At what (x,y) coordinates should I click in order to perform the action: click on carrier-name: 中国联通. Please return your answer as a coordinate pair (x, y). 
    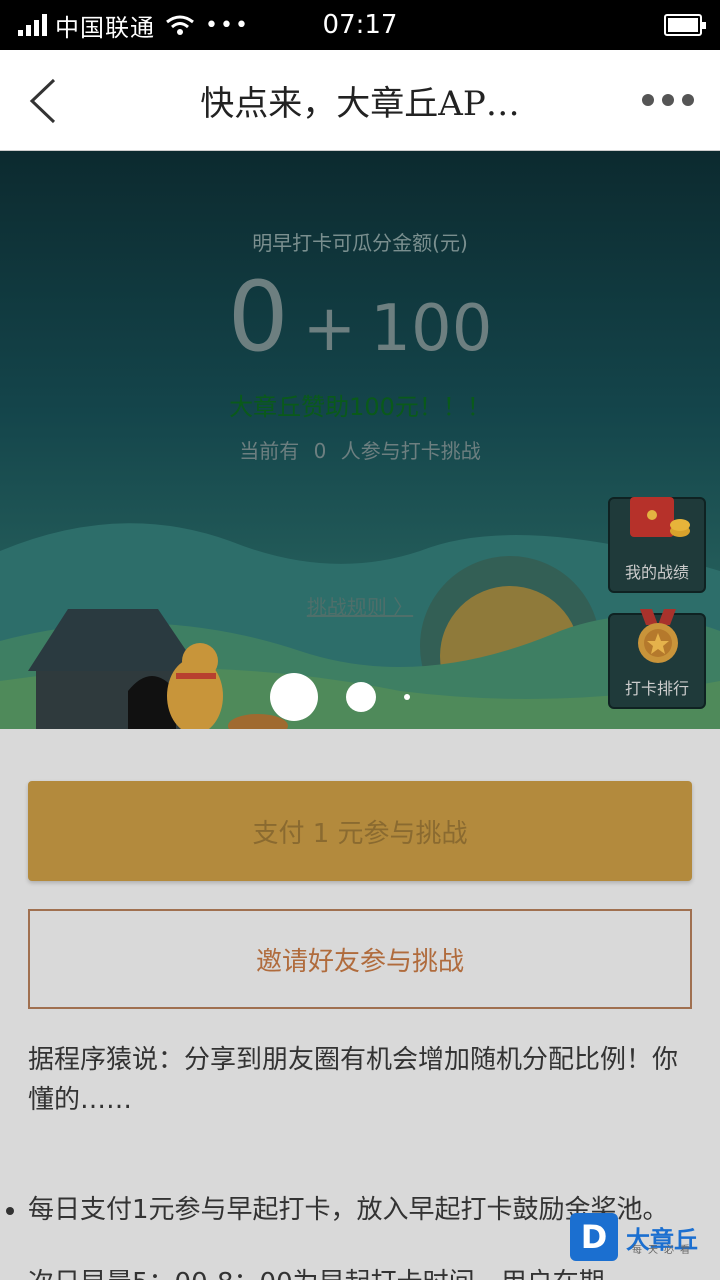
    Looking at the image, I should click on (105, 27).